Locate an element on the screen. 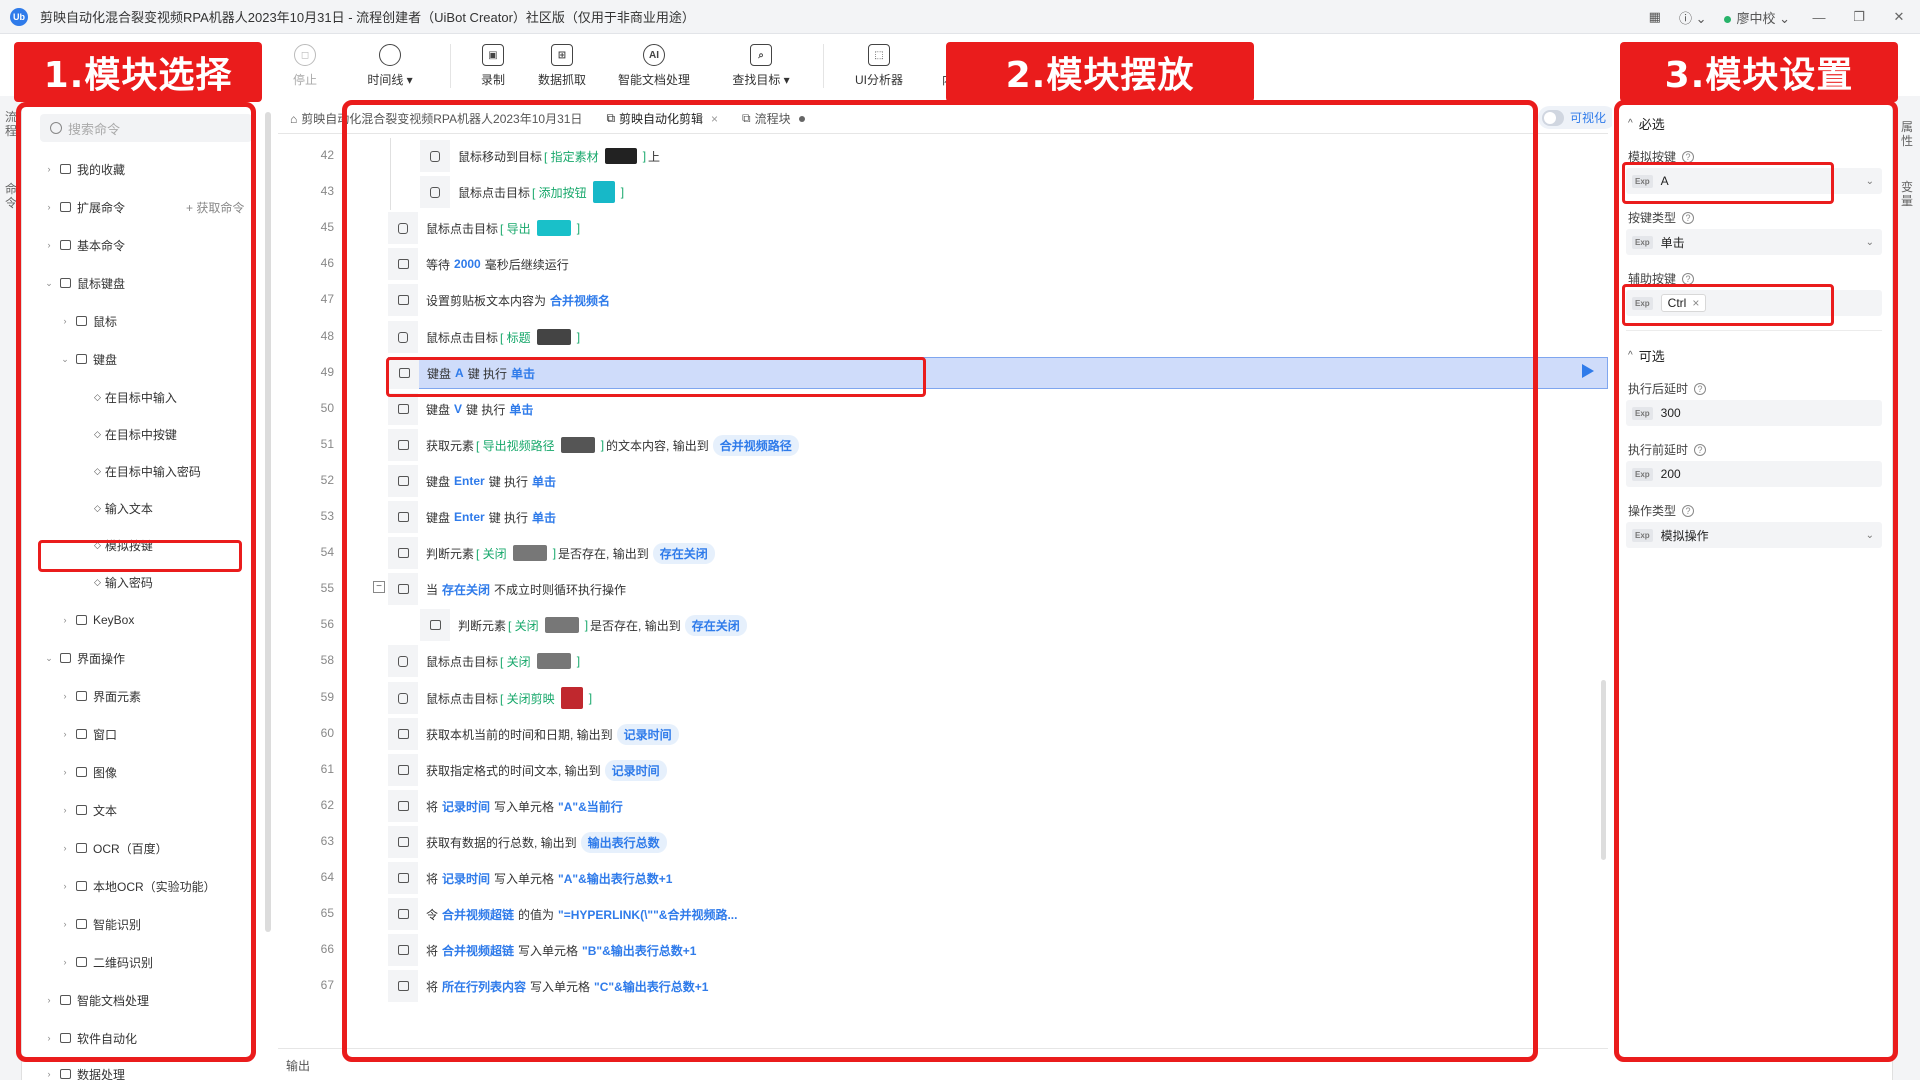 Image resolution: width=1920 pixels, height=1080 pixels. visualize-toggle: 可视化 is located at coordinates (1577, 117).